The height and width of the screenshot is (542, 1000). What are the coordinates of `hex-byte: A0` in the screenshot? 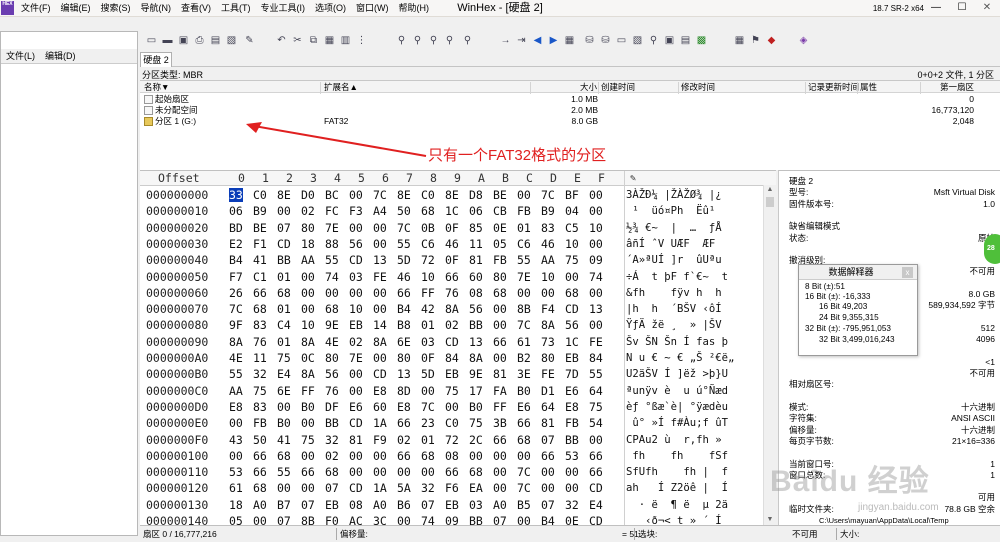 It's located at (260, 505).